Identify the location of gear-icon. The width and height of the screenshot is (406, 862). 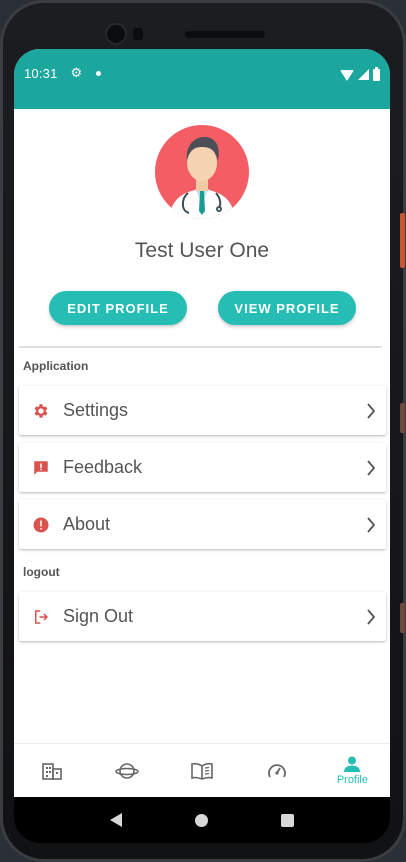
(41, 411).